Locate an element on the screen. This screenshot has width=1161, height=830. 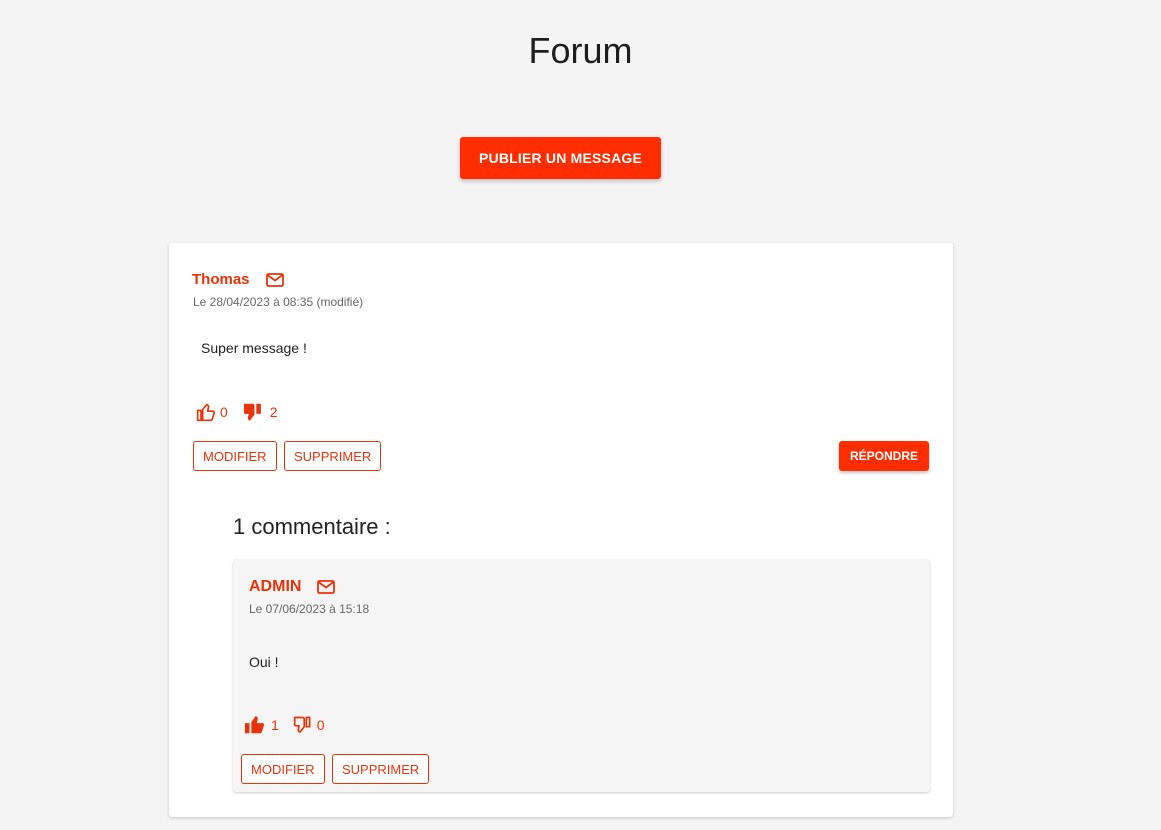
comment-delete-button: SUPPRIMER is located at coordinates (381, 769).